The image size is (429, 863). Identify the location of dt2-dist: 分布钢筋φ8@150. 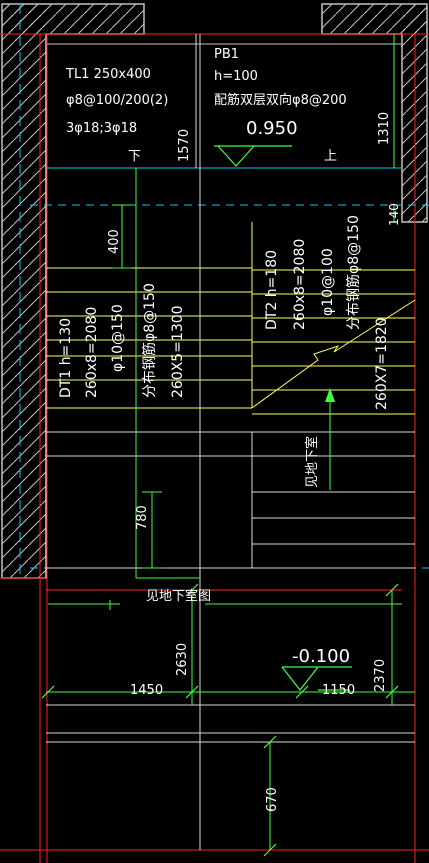
(353, 272).